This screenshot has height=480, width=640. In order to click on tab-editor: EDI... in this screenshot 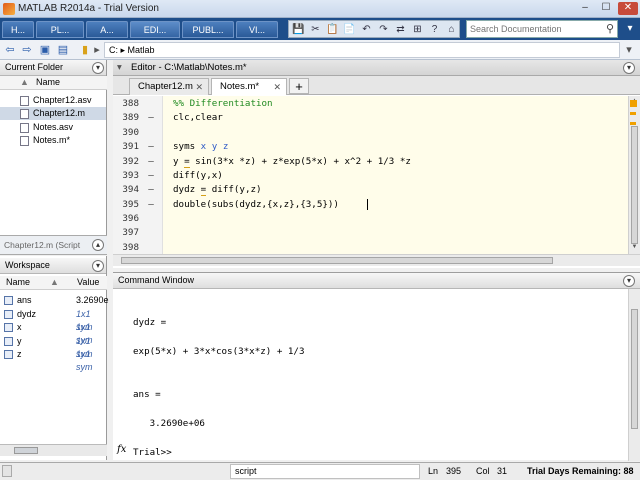, I will do `click(155, 29)`.